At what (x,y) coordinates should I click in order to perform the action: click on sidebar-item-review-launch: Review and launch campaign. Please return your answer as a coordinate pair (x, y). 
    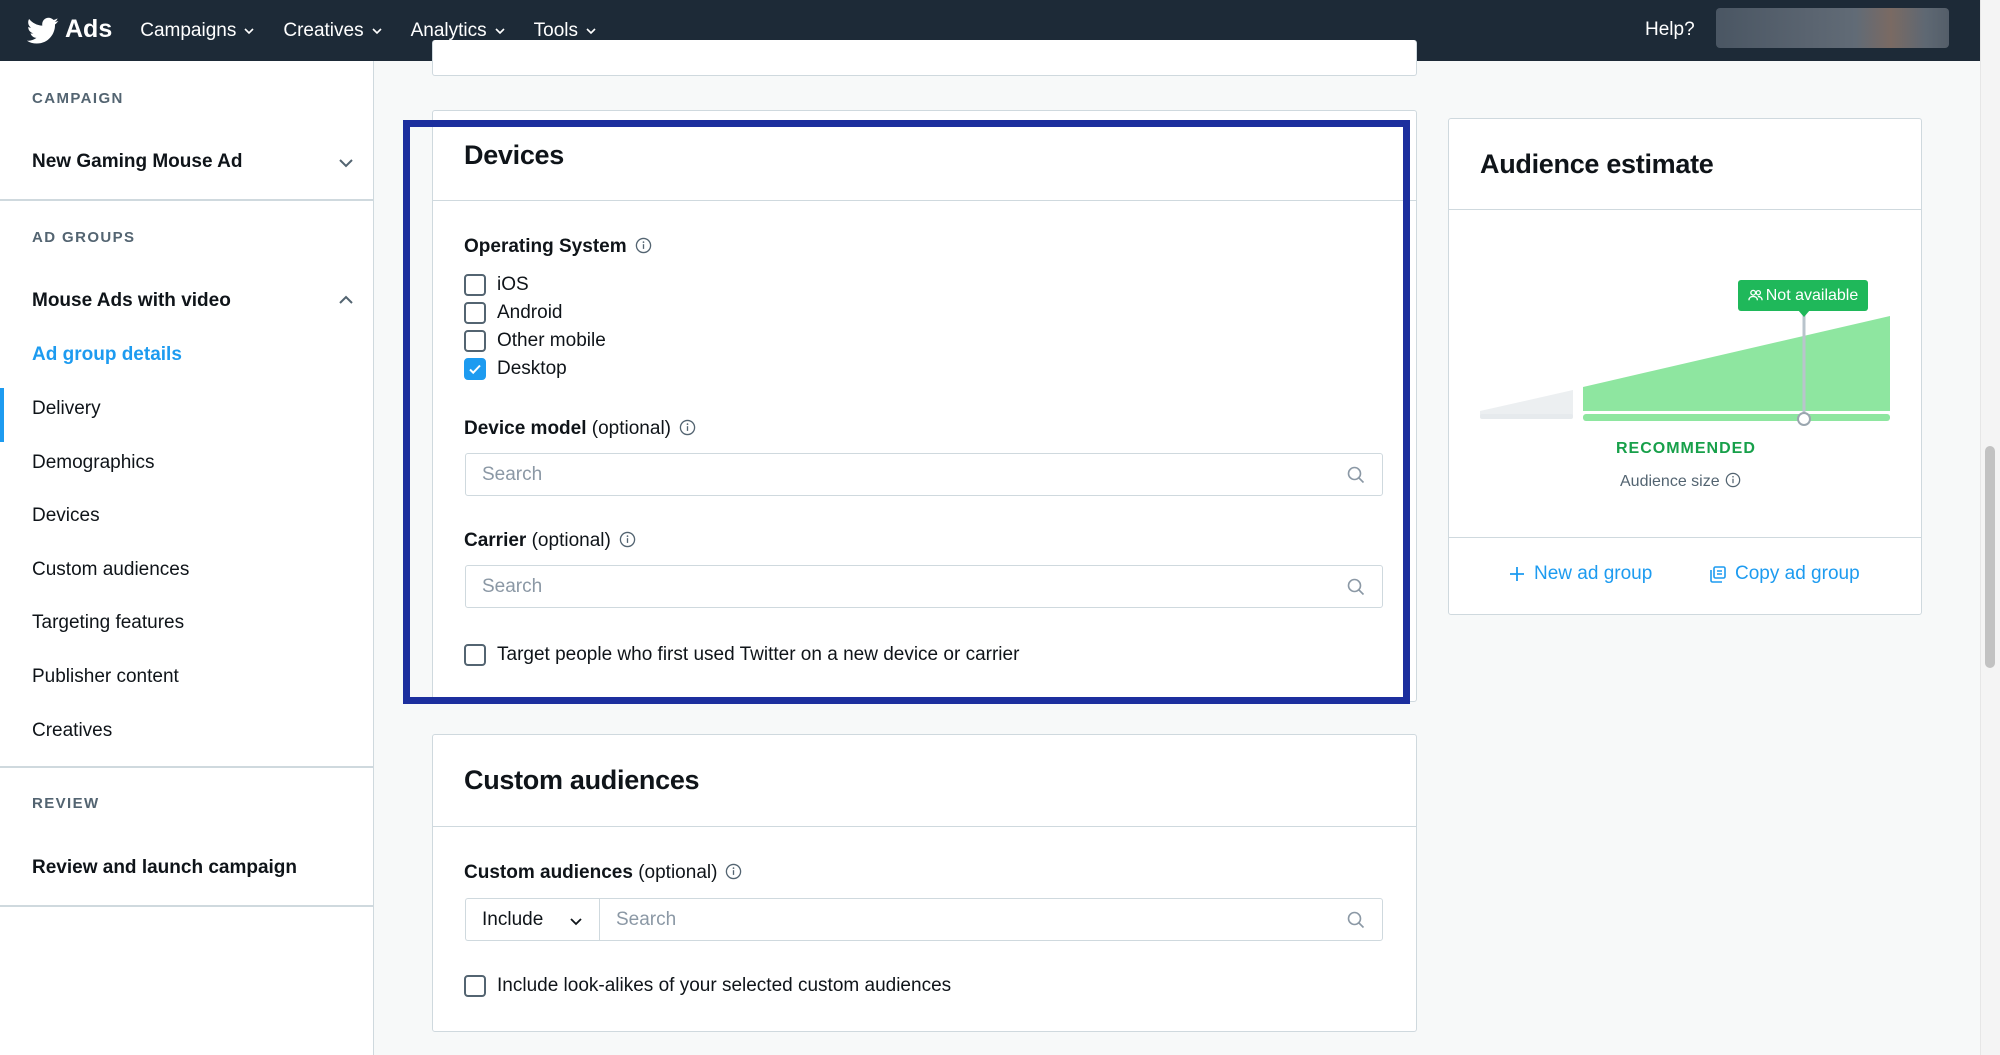
    Looking at the image, I should click on (164, 868).